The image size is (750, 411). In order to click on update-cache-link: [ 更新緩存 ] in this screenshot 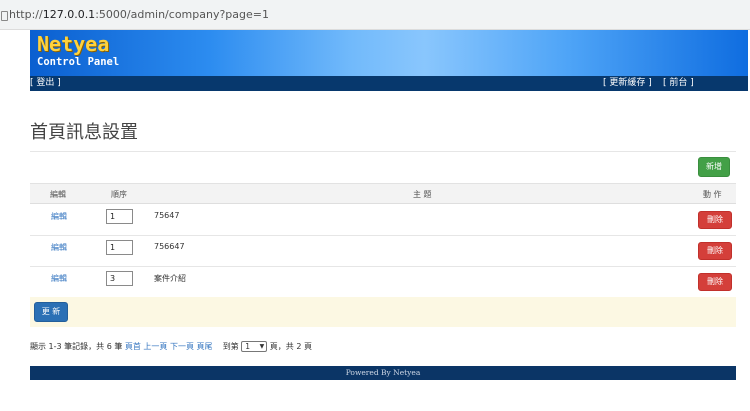, I will do `click(627, 83)`.